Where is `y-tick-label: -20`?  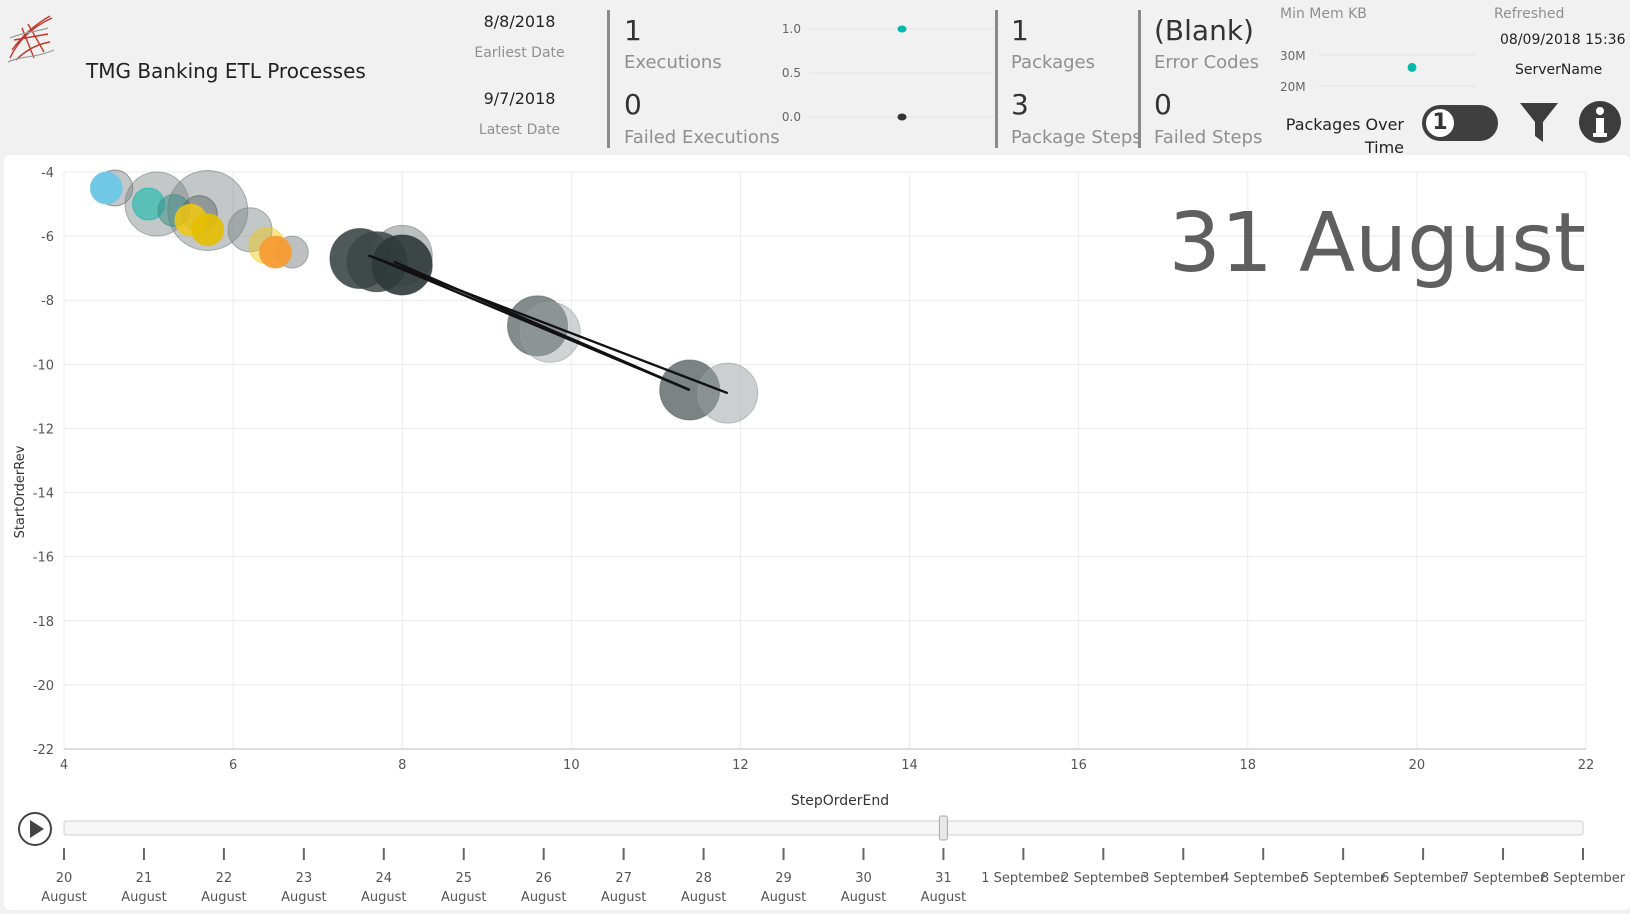
y-tick-label: -20 is located at coordinates (43, 686).